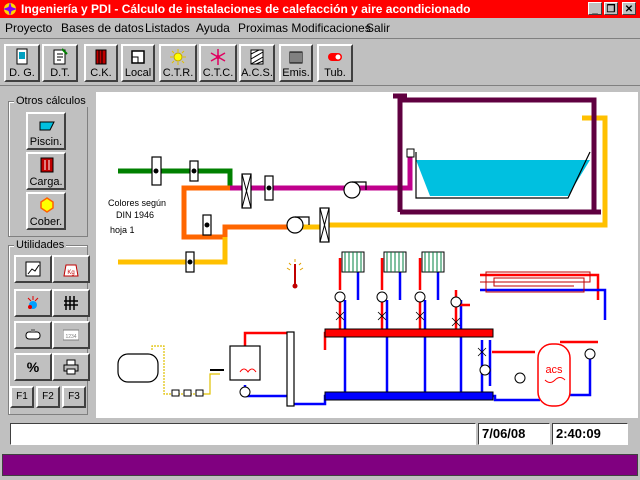  What do you see at coordinates (138, 73) in the screenshot?
I see `toolbar-label: Local` at bounding box center [138, 73].